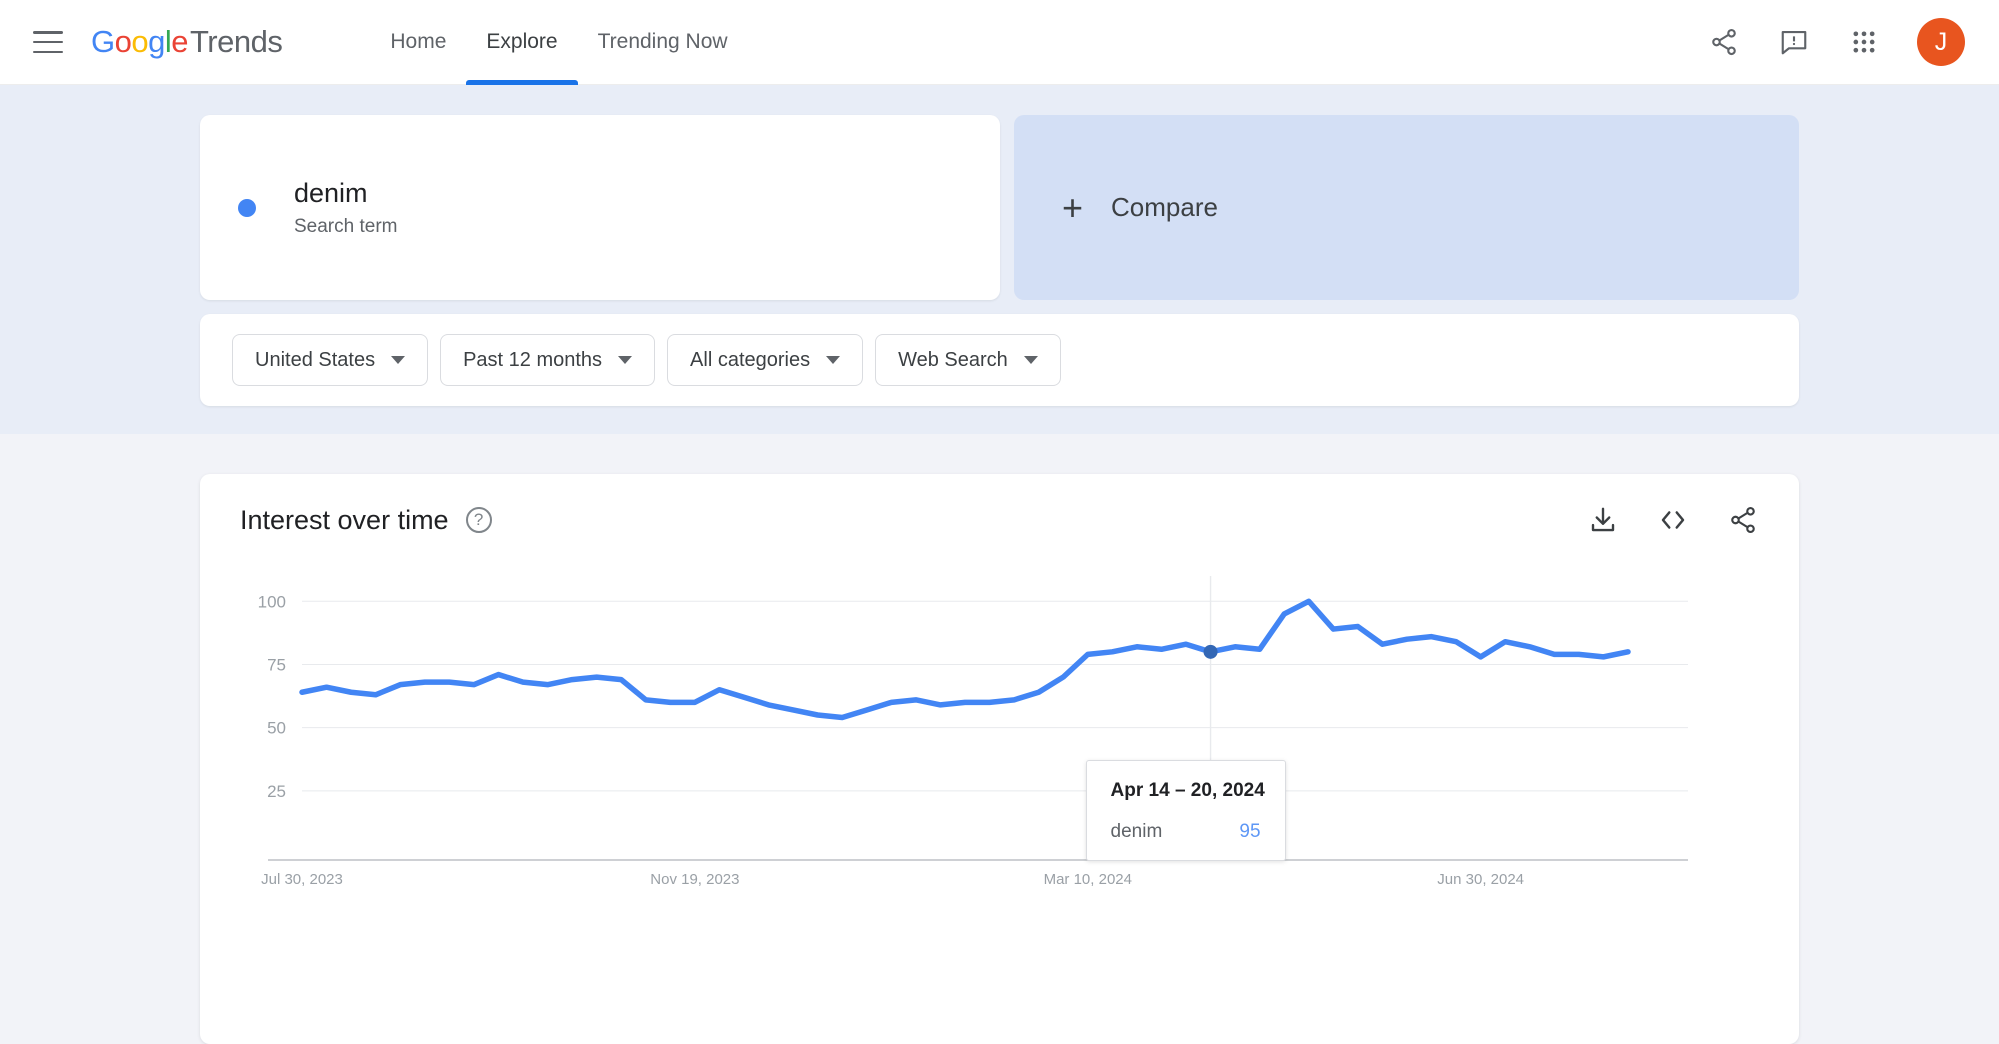 This screenshot has height=1044, width=1999. I want to click on search-term-type: Search term, so click(346, 227).